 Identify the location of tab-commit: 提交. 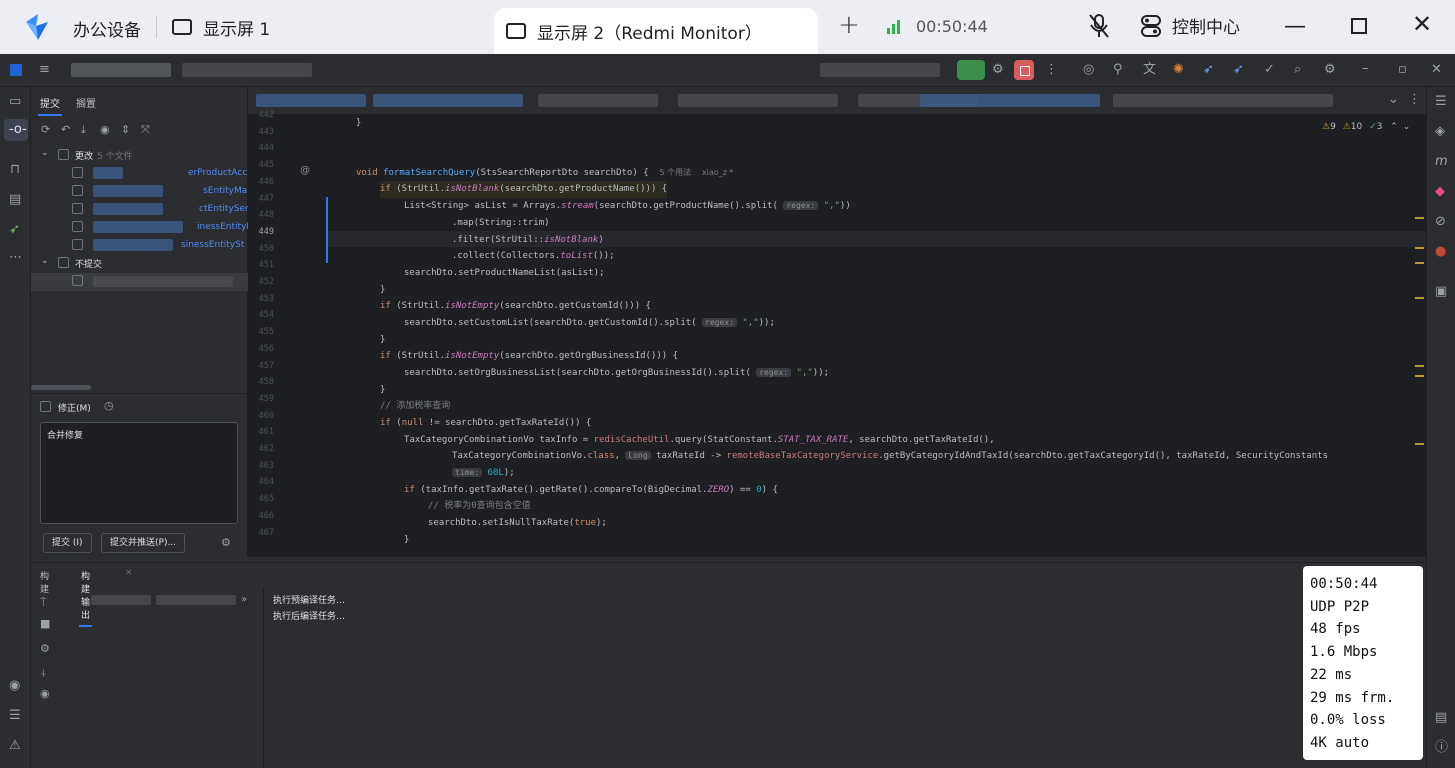
(50, 105).